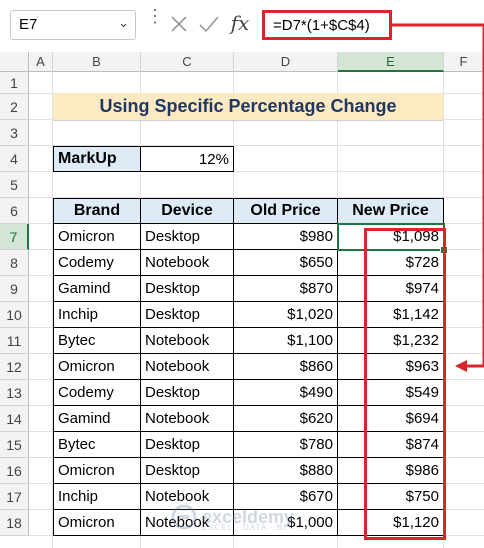 Image resolution: width=484 pixels, height=548 pixels. I want to click on table-cell: $974, so click(391, 289).